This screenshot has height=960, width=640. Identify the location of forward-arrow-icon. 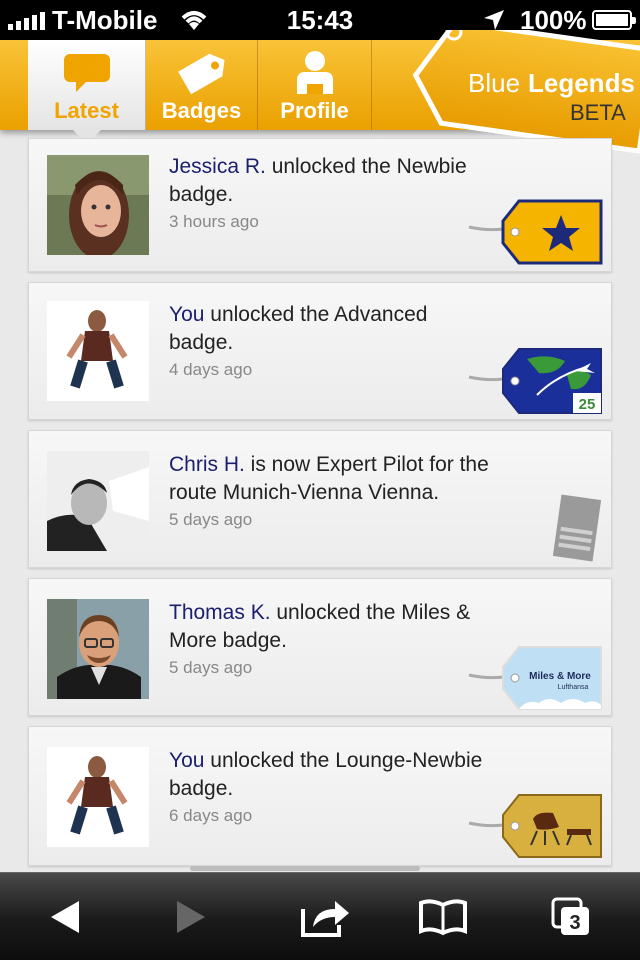
(191, 917).